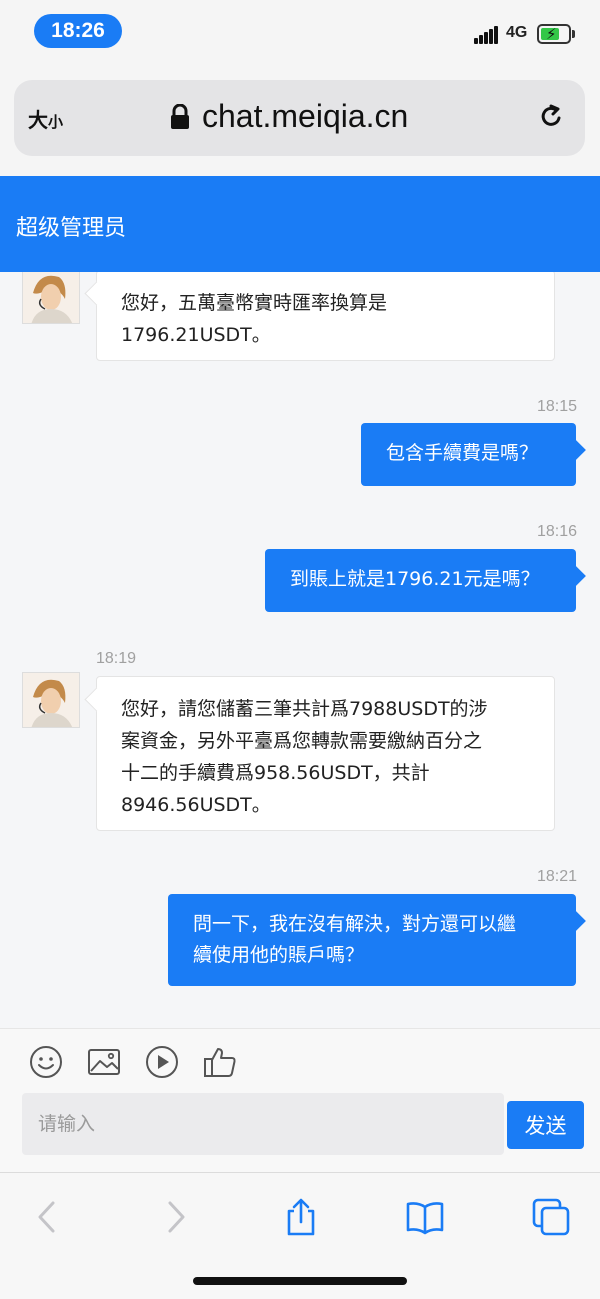 Image resolution: width=600 pixels, height=1299 pixels. What do you see at coordinates (116, 658) in the screenshot?
I see `message-time: 18:19` at bounding box center [116, 658].